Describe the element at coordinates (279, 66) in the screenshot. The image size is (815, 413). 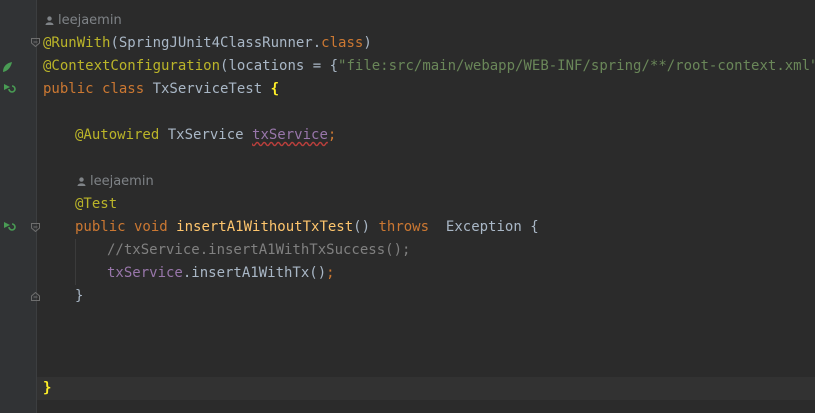
I see `code-text: (locations = {` at that location.